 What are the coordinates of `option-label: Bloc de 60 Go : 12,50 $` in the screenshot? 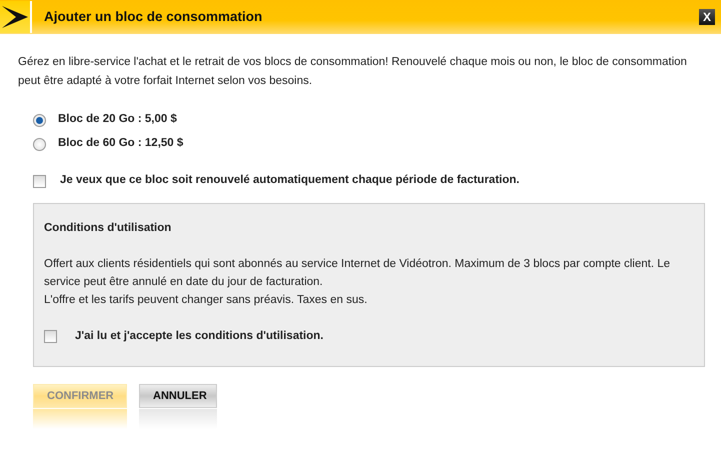 It's located at (121, 144).